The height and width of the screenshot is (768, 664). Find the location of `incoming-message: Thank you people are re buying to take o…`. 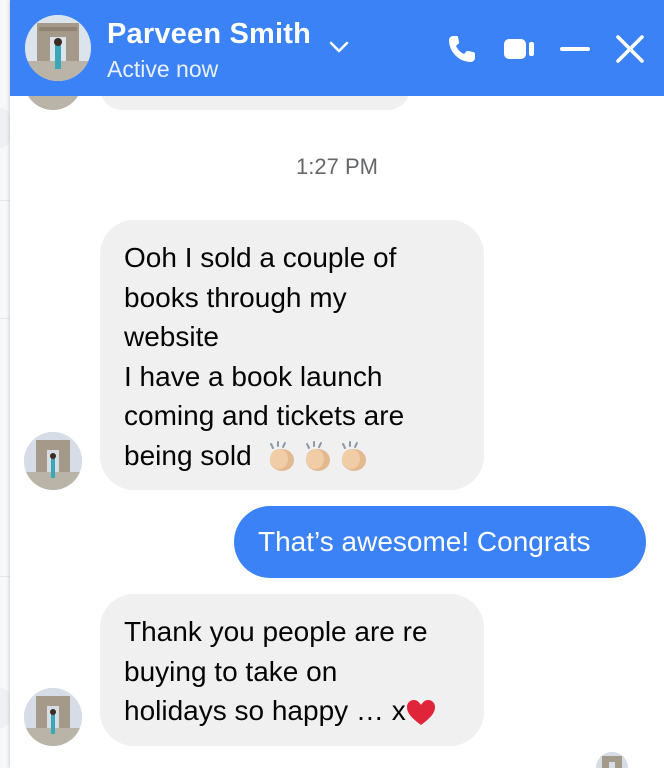

incoming-message: Thank you people are re buying to take o… is located at coordinates (292, 670).